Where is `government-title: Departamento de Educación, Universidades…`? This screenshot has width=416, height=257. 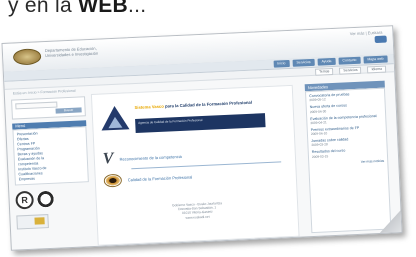
government-title: Departamento de Educación, Universidades… is located at coordinates (105, 53).